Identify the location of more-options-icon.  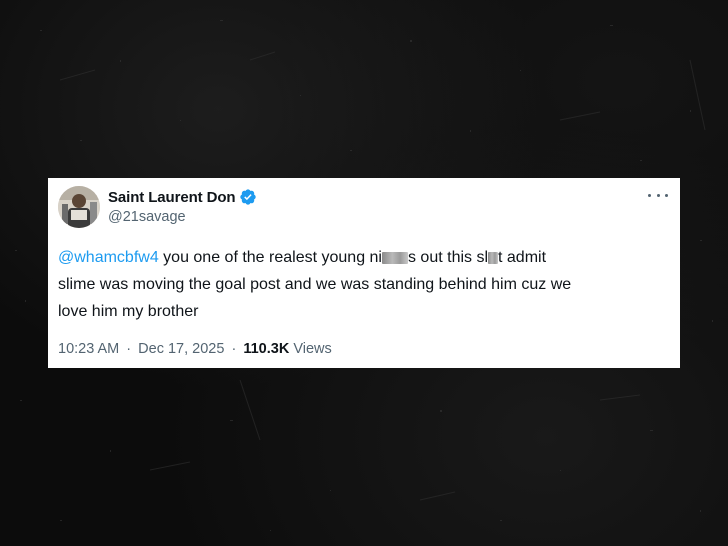
(658, 195).